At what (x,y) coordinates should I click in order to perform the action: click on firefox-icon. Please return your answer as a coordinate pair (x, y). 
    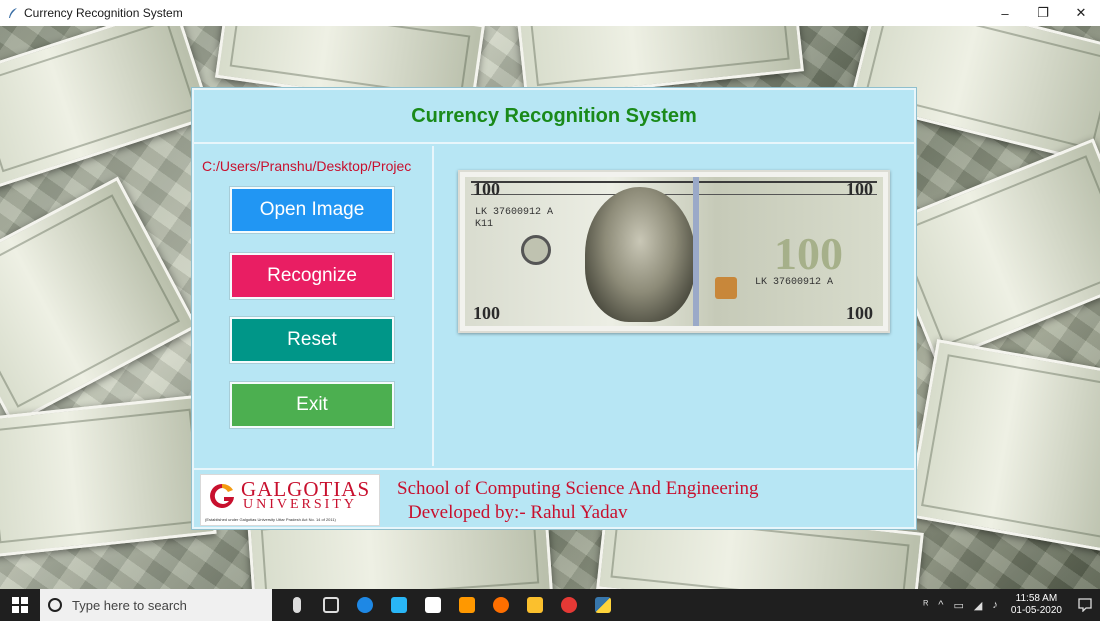
    Looking at the image, I should click on (501, 605).